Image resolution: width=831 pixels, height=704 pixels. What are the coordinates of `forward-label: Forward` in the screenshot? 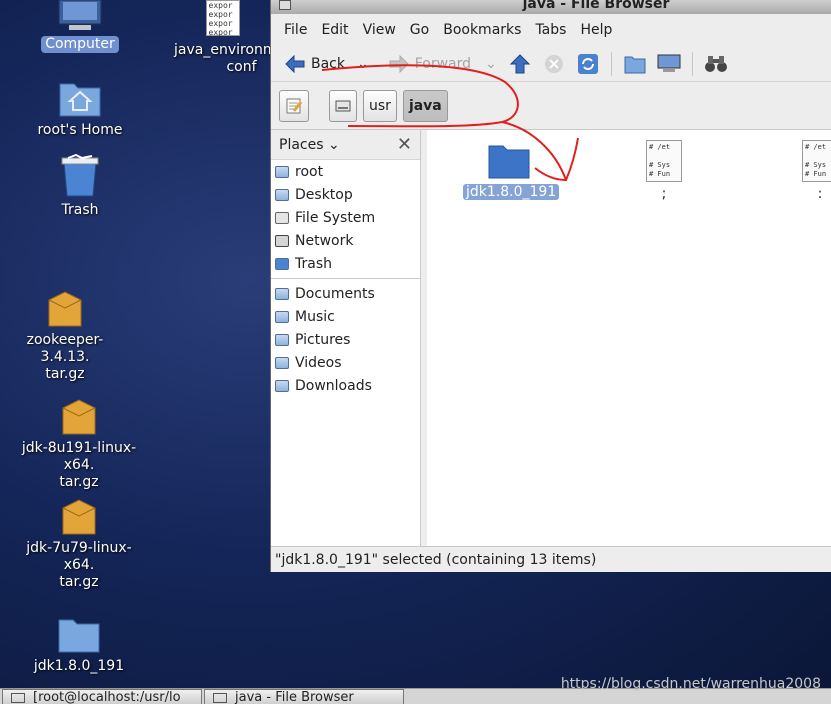 It's located at (443, 63).